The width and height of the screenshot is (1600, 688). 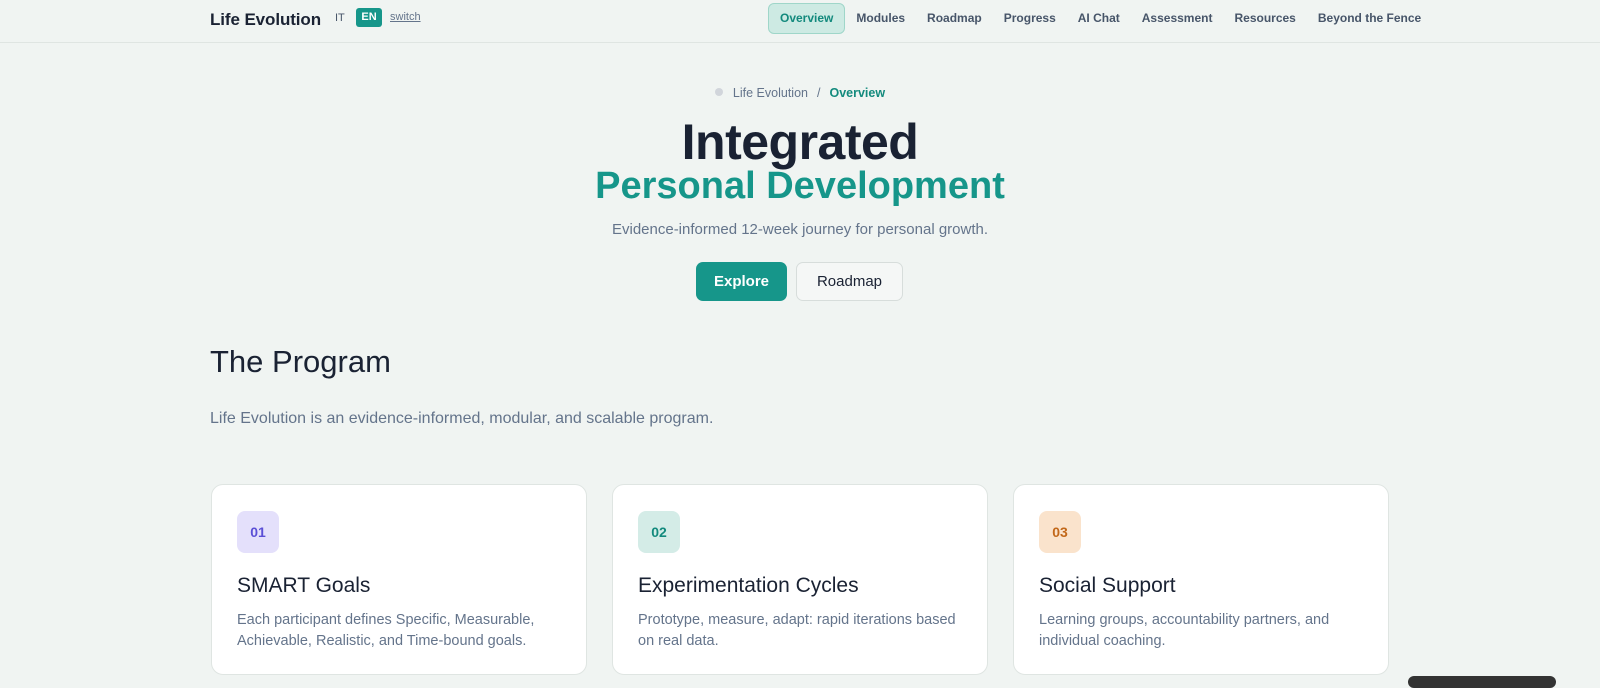 What do you see at coordinates (1030, 18) in the screenshot?
I see `nav-item-progress: Progress` at bounding box center [1030, 18].